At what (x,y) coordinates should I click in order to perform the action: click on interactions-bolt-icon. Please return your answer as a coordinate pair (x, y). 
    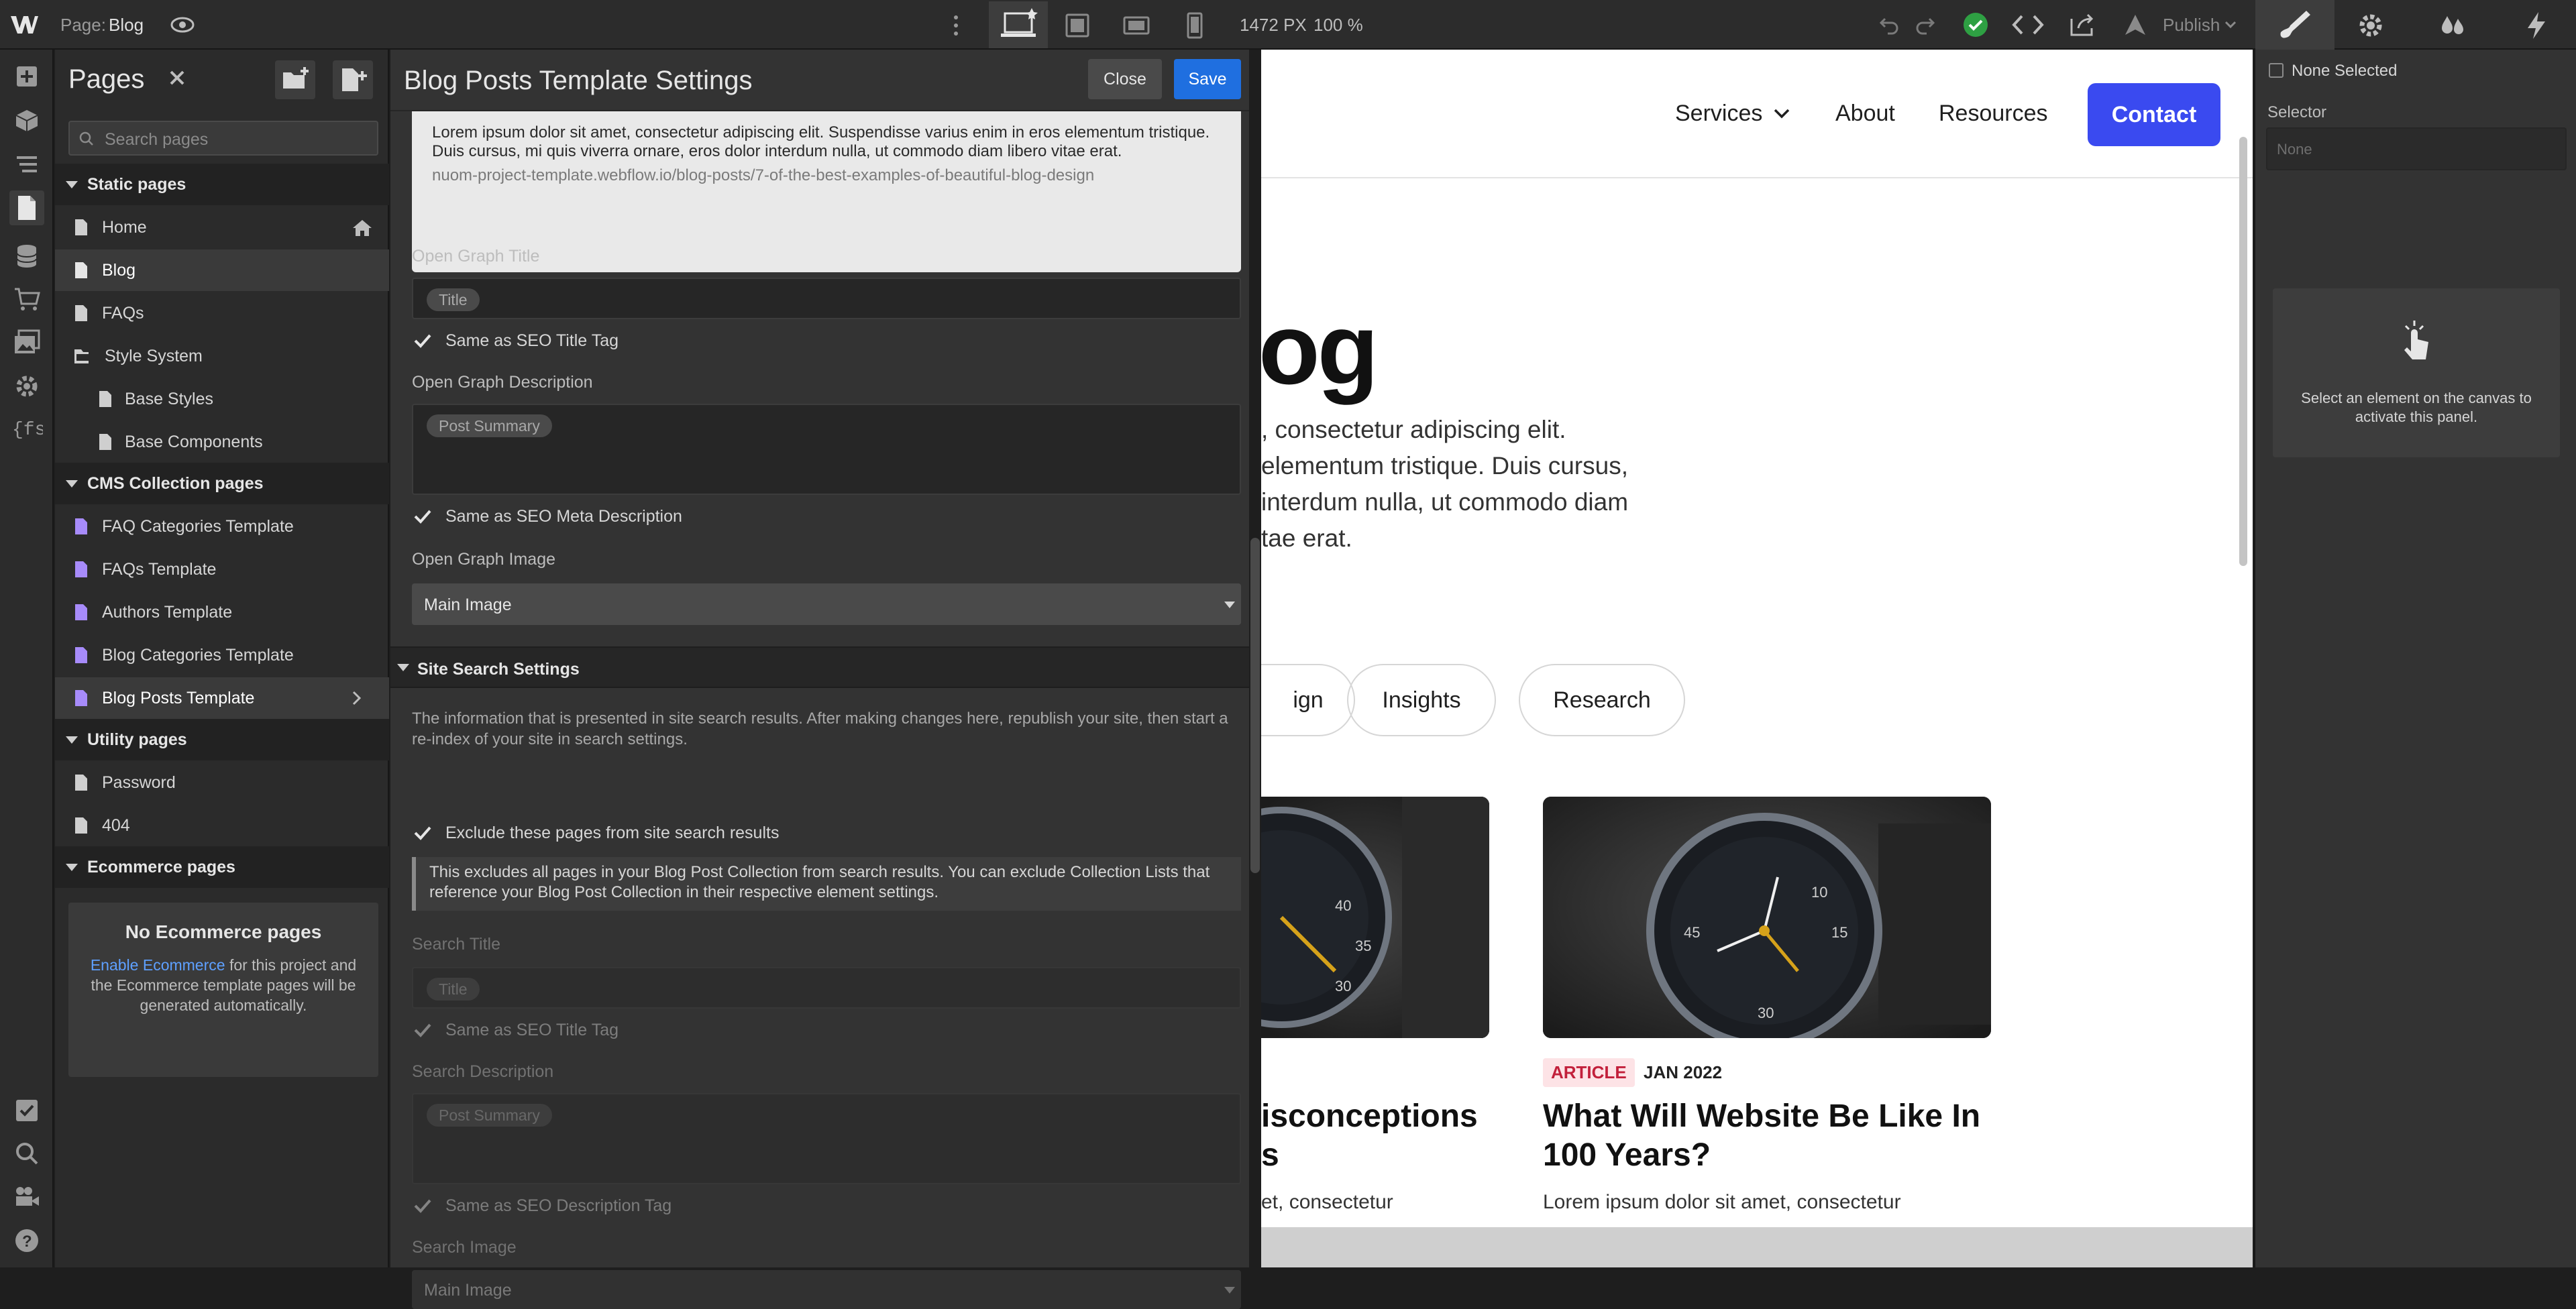
    Looking at the image, I should click on (2535, 26).